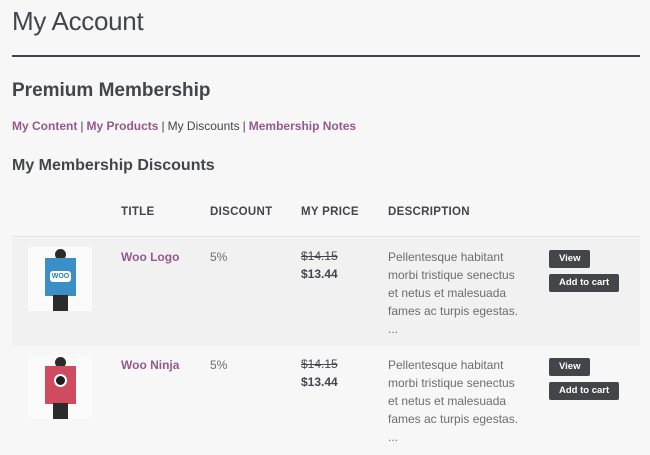 The image size is (650, 455). Describe the element at coordinates (44, 126) in the screenshot. I see `subnav-my-content: My Content` at that location.